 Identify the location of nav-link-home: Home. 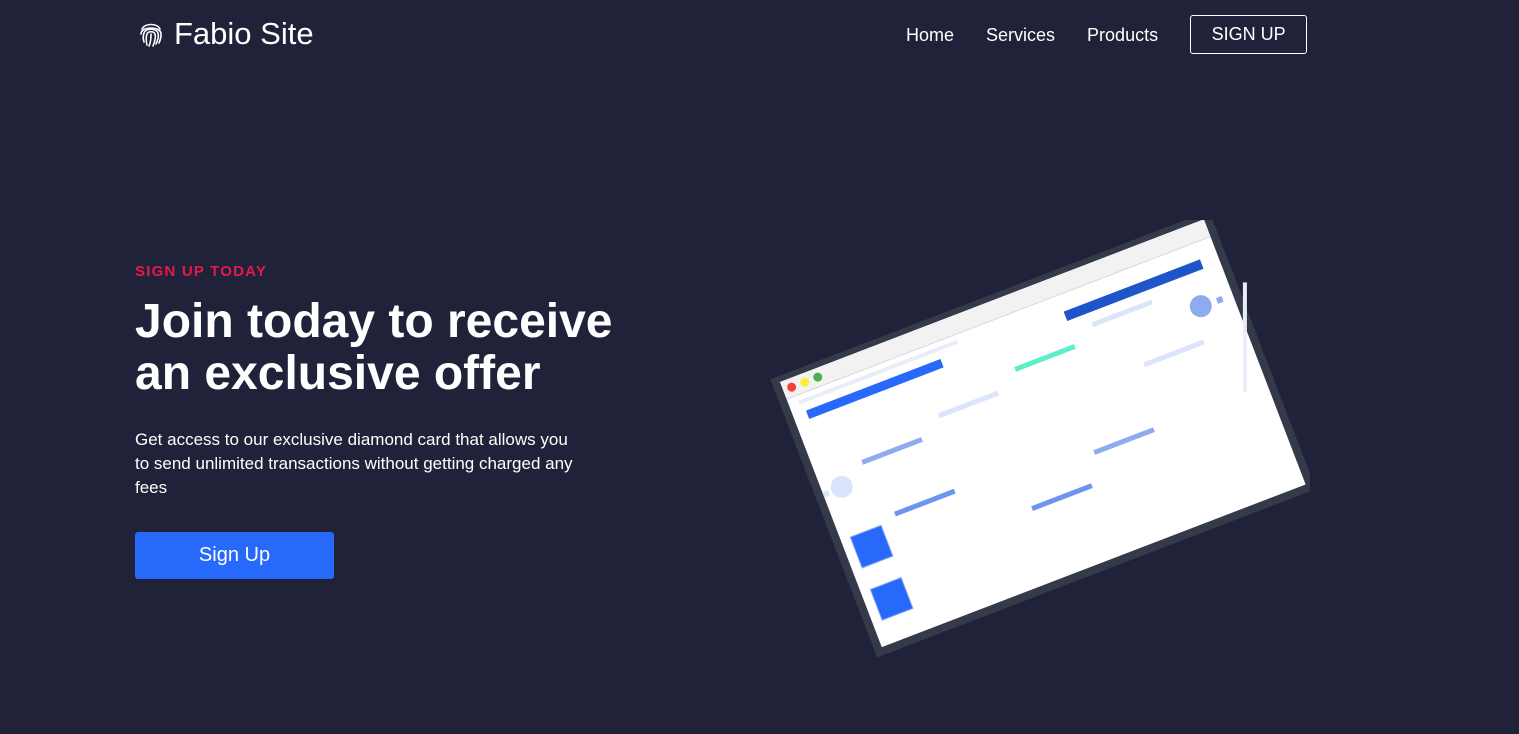
(930, 35).